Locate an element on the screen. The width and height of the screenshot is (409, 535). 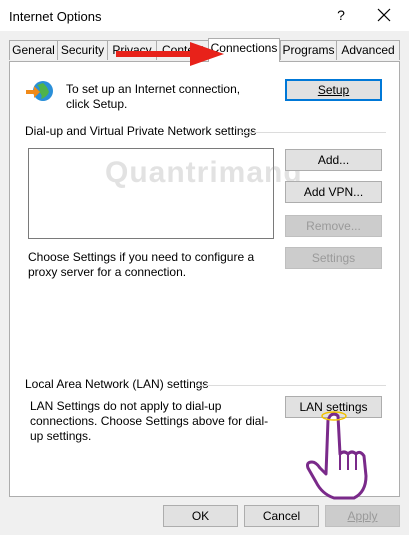
tab-general: General is located at coordinates (33, 50).